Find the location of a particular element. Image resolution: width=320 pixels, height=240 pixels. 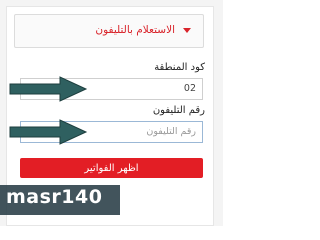

phone-number-label: رقم التليفون is located at coordinates (178, 110).